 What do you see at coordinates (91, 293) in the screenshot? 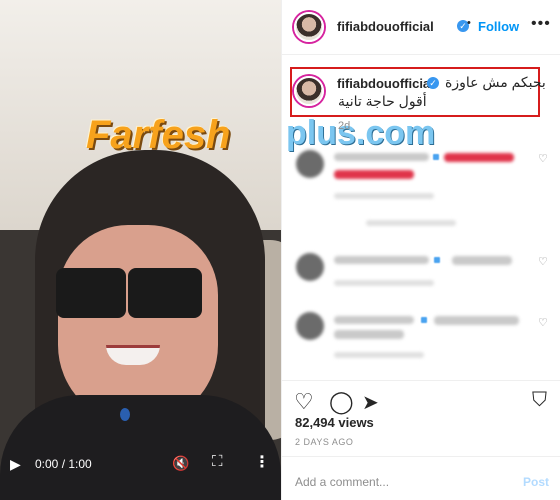
I see `sunglasses-left` at bounding box center [91, 293].